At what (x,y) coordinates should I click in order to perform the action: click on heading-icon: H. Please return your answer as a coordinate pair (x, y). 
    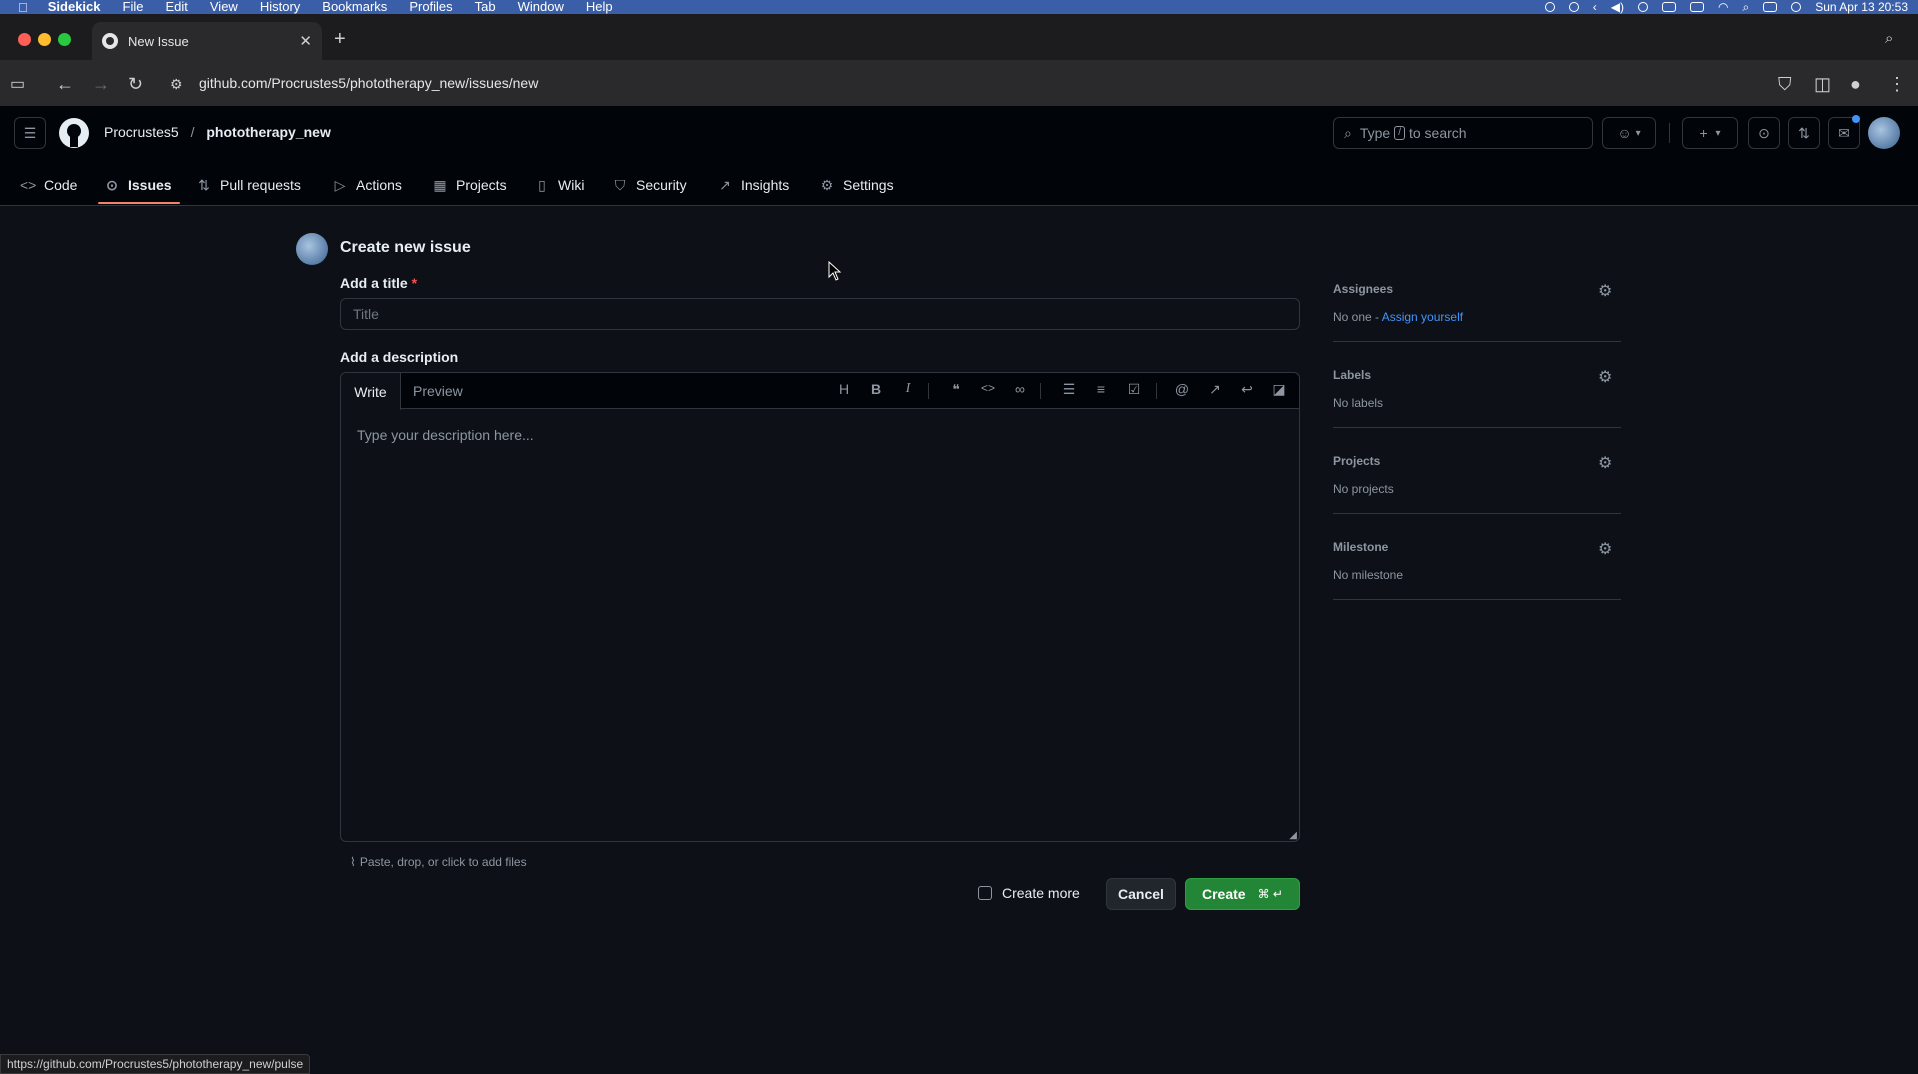
    Looking at the image, I should click on (844, 389).